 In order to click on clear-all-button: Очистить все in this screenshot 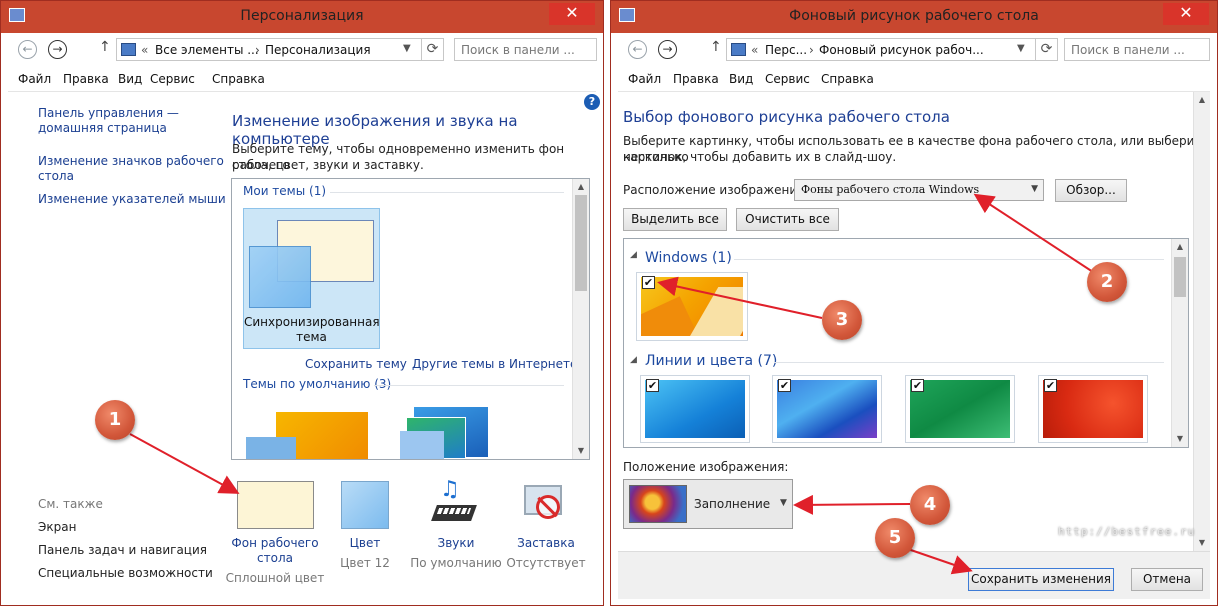, I will do `click(787, 219)`.